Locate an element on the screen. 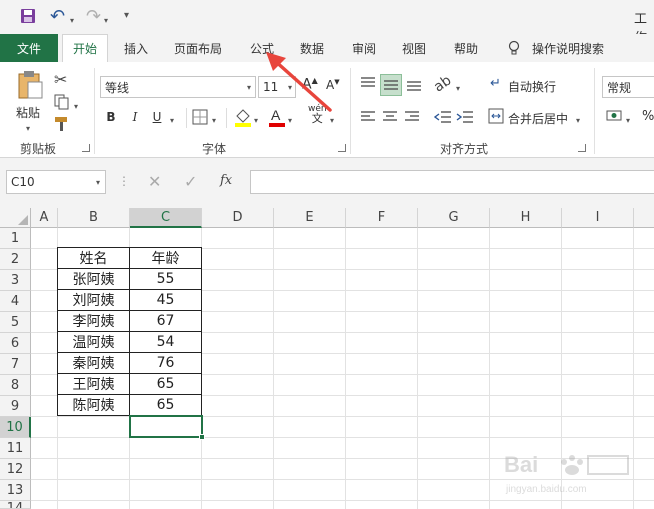 This screenshot has height=509, width=654. save-icon is located at coordinates (28, 16).